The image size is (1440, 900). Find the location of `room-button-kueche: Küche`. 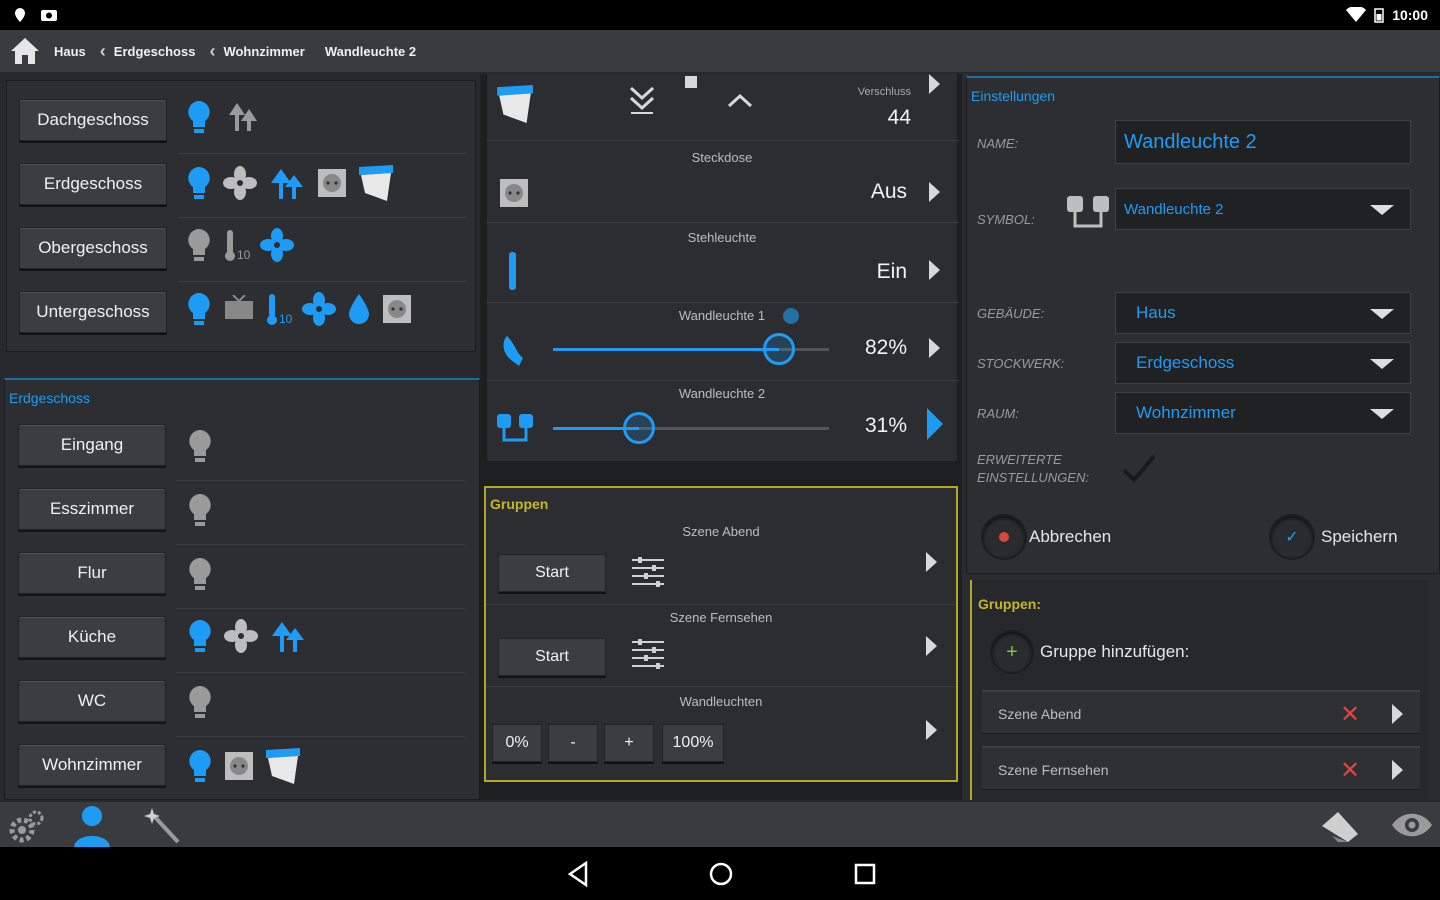

room-button-kueche: Küche is located at coordinates (92, 637).